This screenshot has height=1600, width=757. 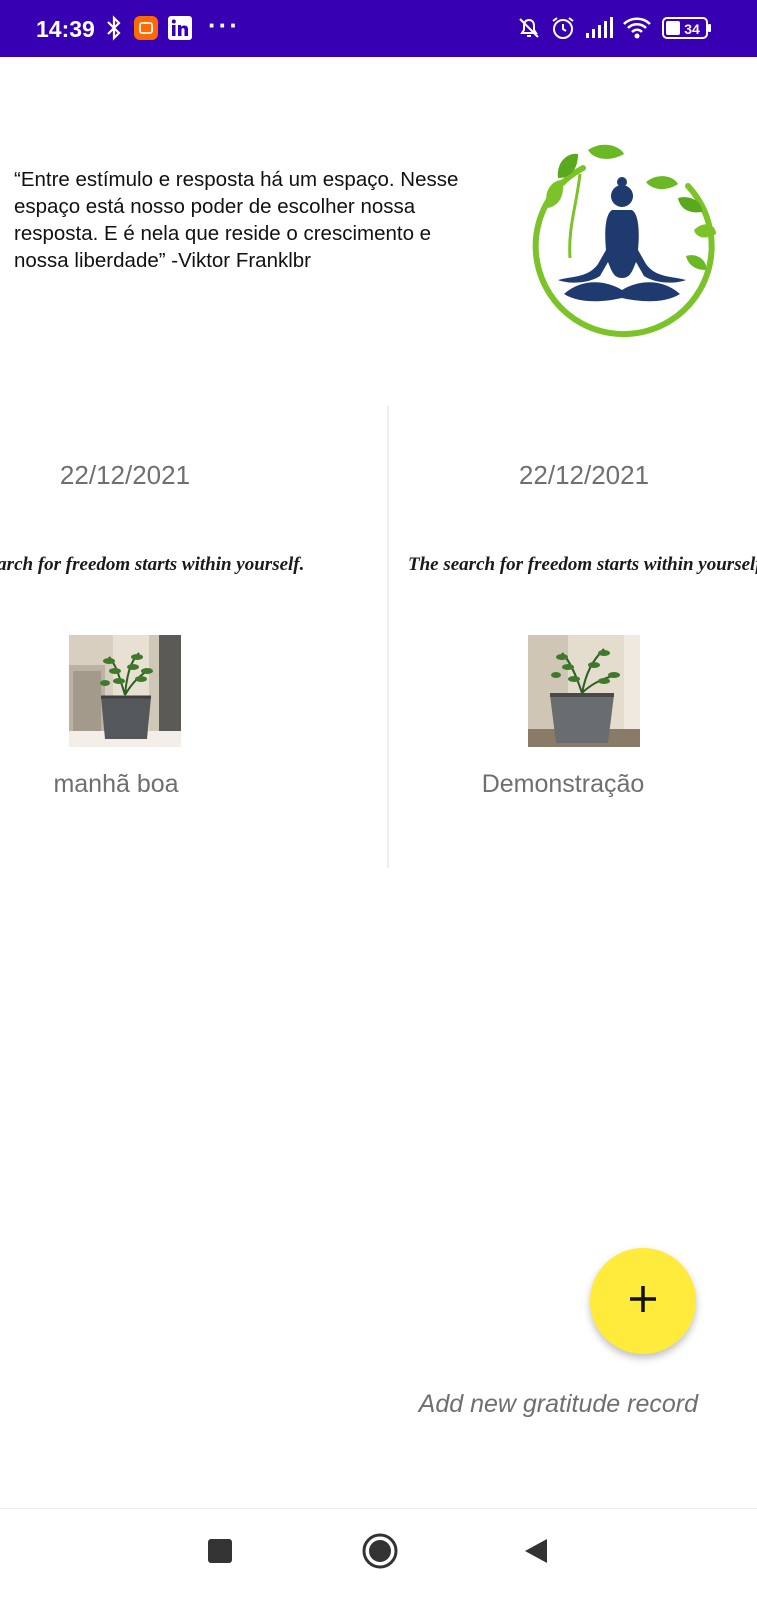 What do you see at coordinates (599, 28) in the screenshot?
I see `signal-icon` at bounding box center [599, 28].